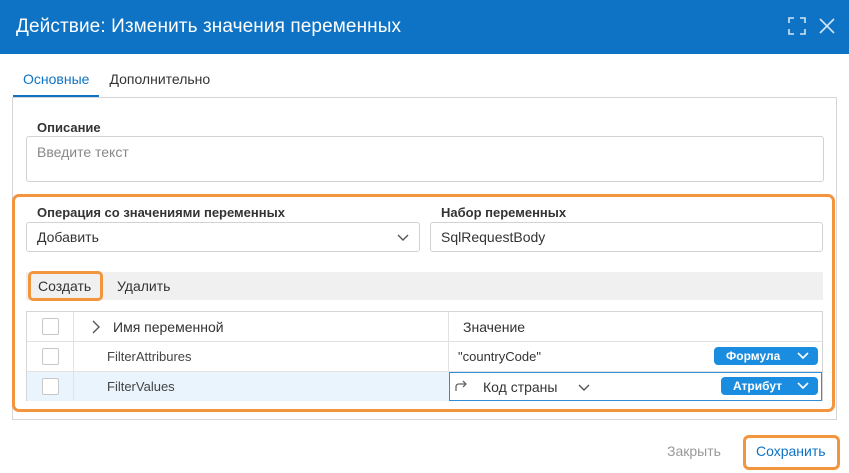  Describe the element at coordinates (425, 159) in the screenshot. I see `description-input` at that location.